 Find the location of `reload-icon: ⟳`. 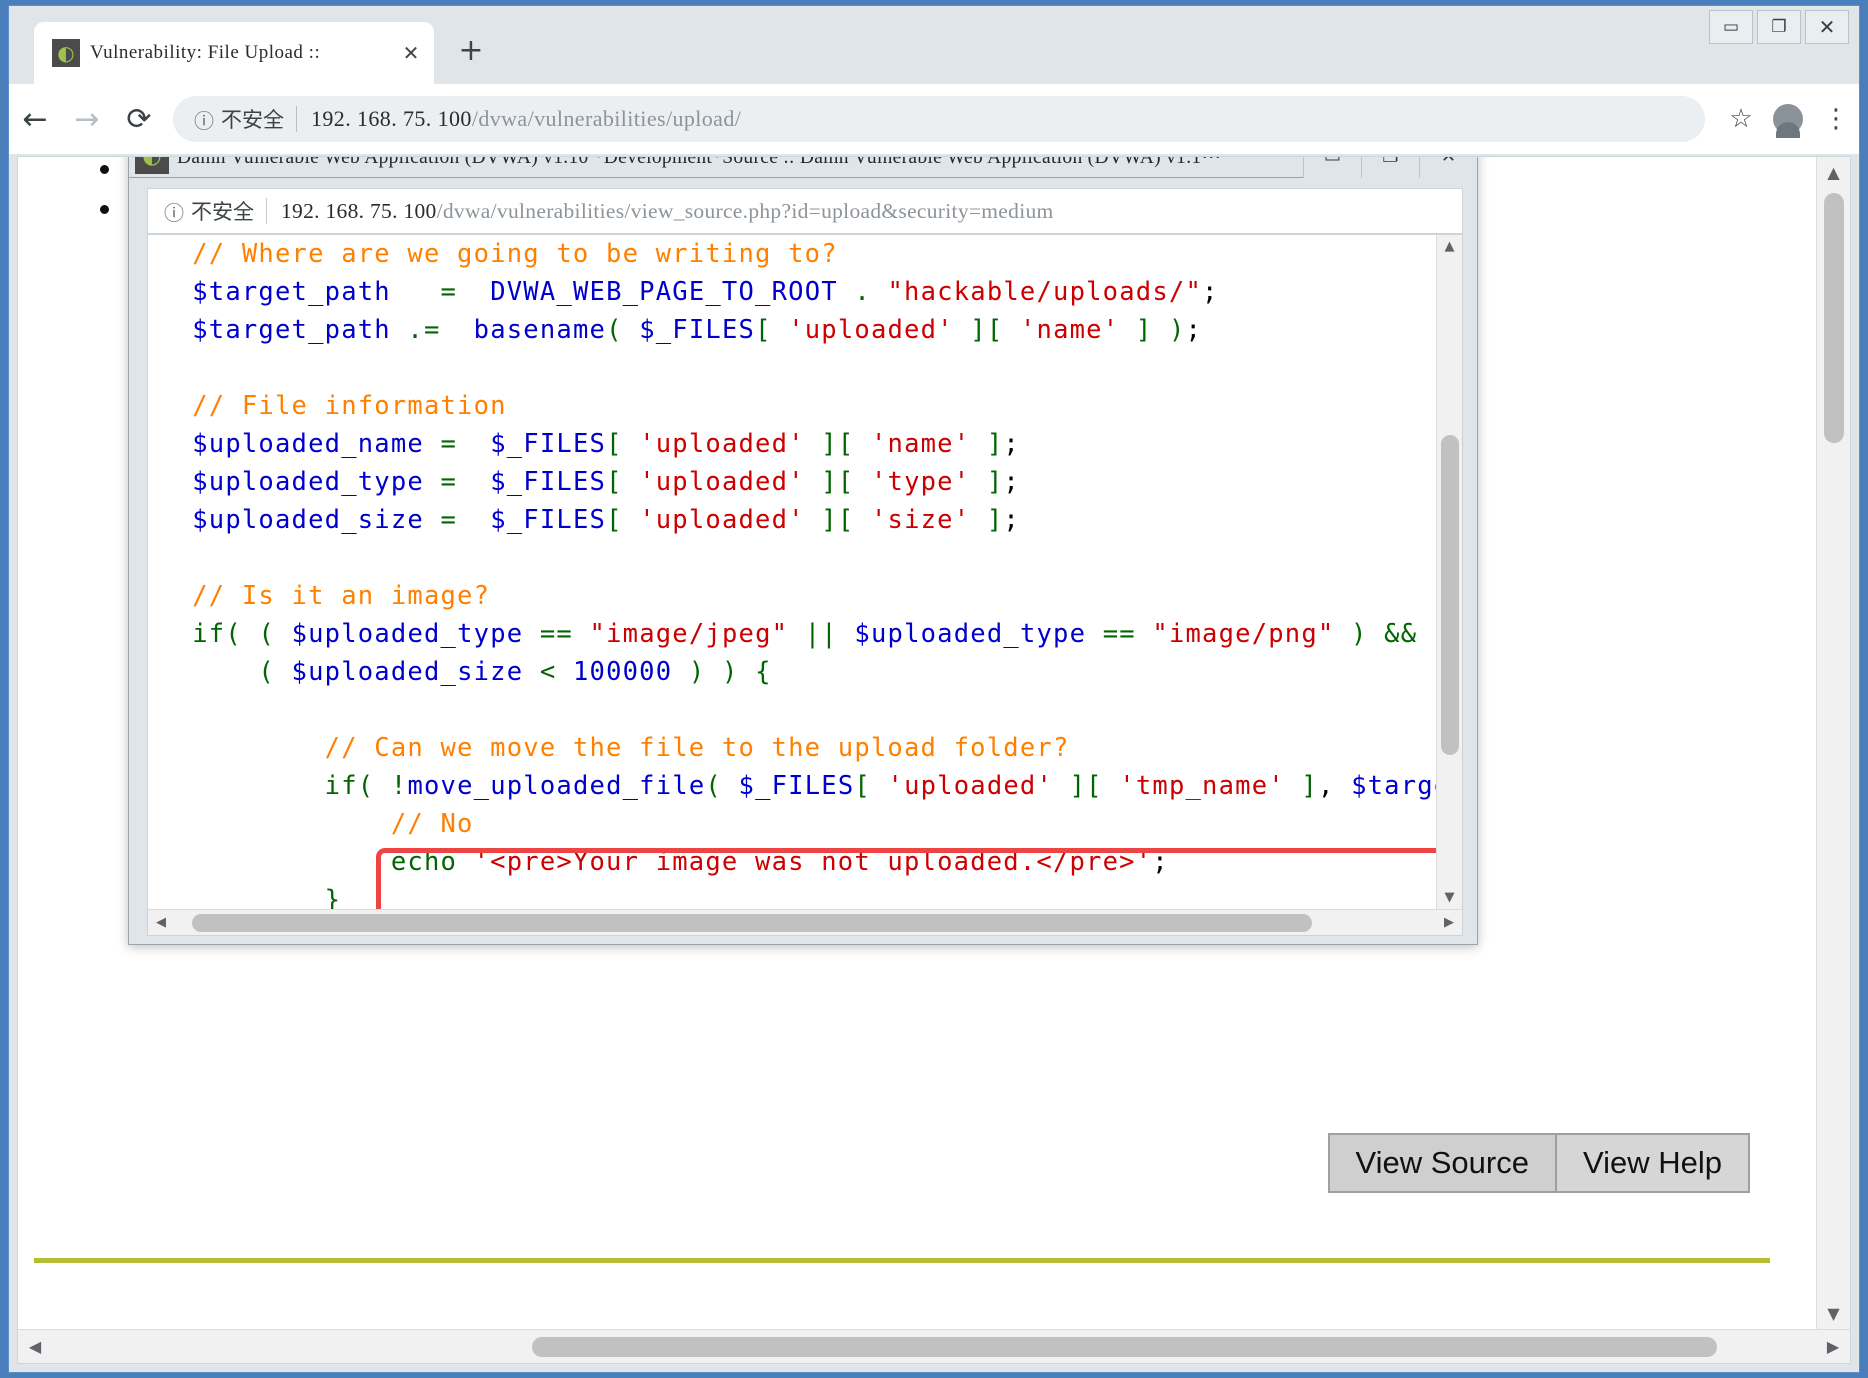

reload-icon: ⟳ is located at coordinates (139, 119).